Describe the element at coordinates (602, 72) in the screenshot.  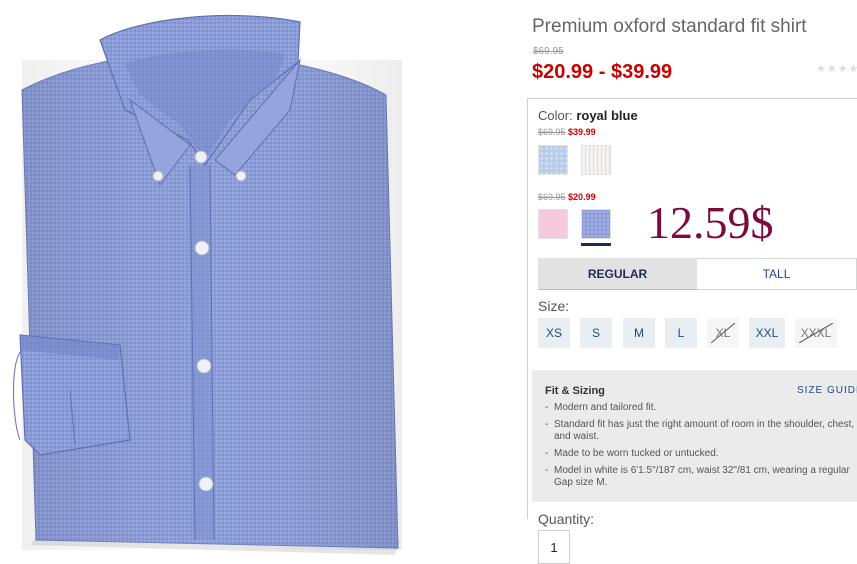
I see `sale-price-range: $20.99 - $39.99` at that location.